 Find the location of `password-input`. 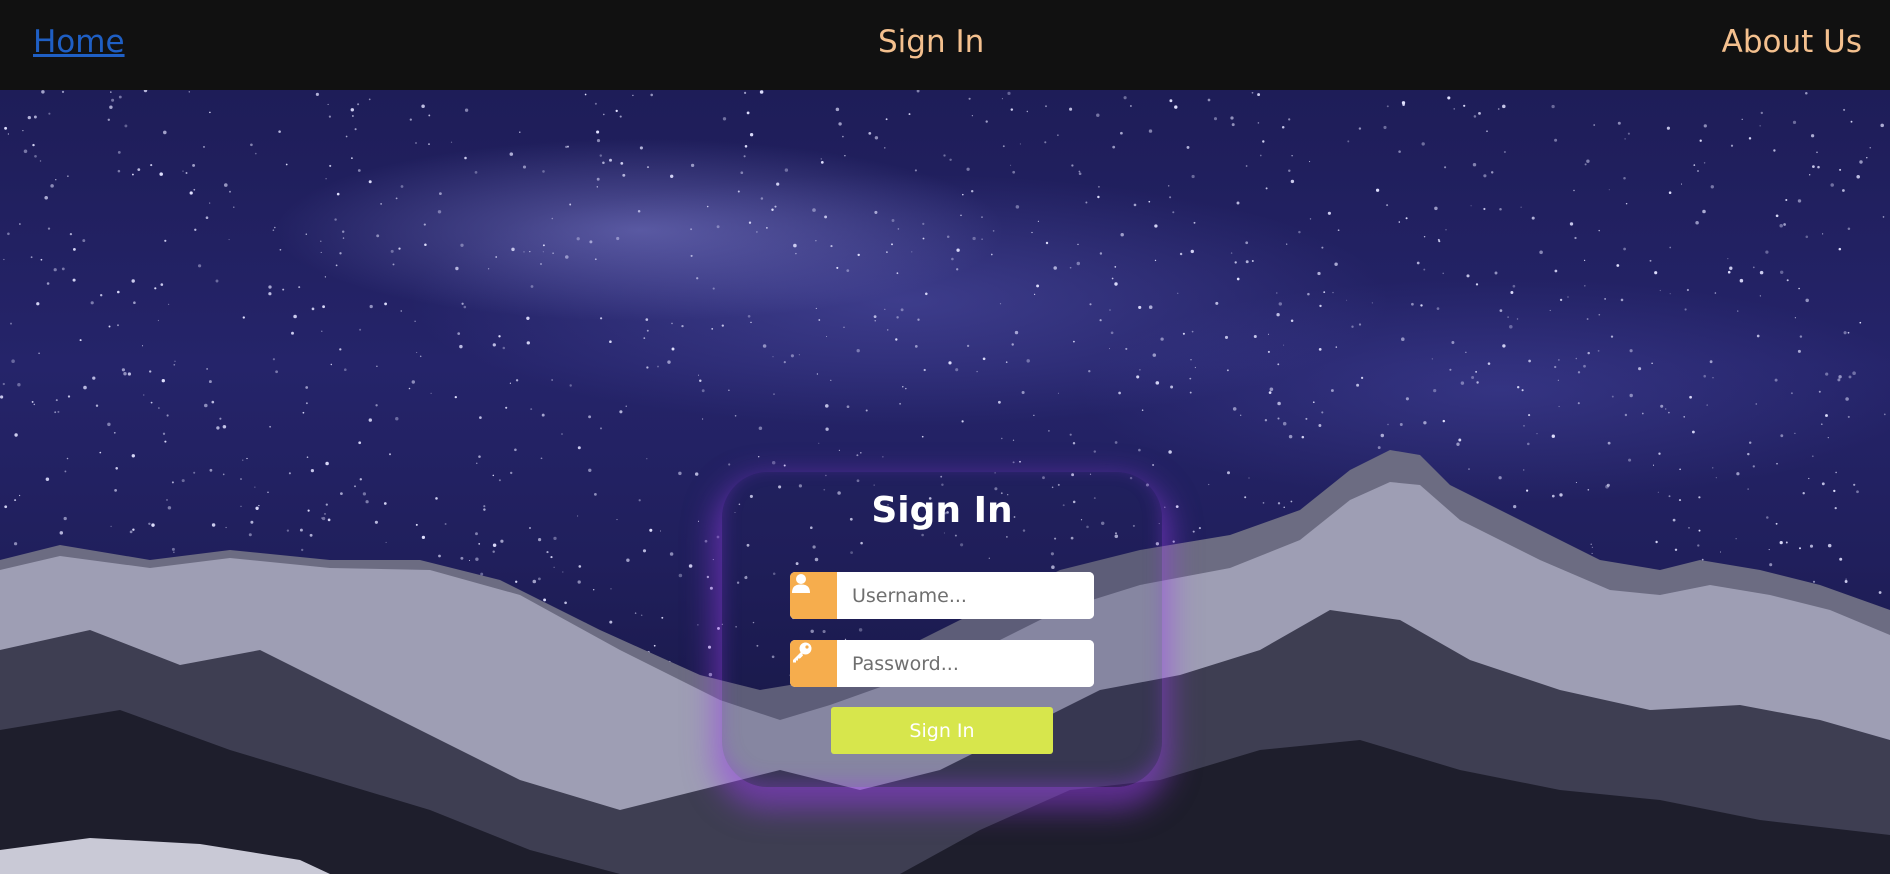

password-input is located at coordinates (965, 663).